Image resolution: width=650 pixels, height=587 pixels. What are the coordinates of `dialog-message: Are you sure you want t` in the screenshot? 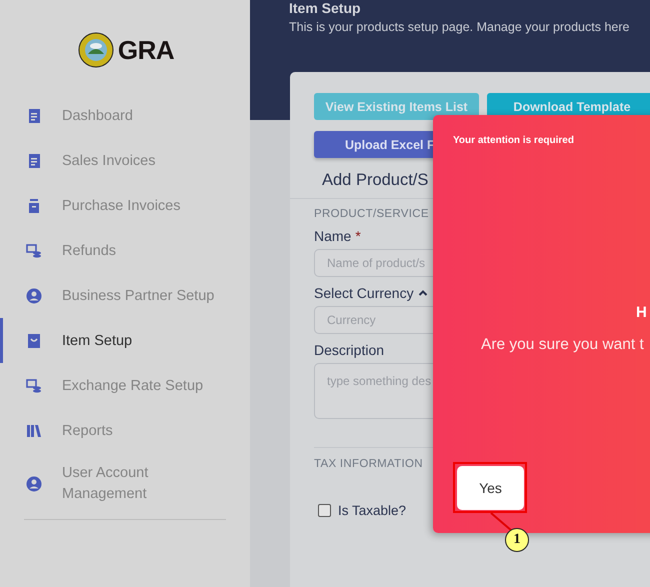 It's located at (562, 345).